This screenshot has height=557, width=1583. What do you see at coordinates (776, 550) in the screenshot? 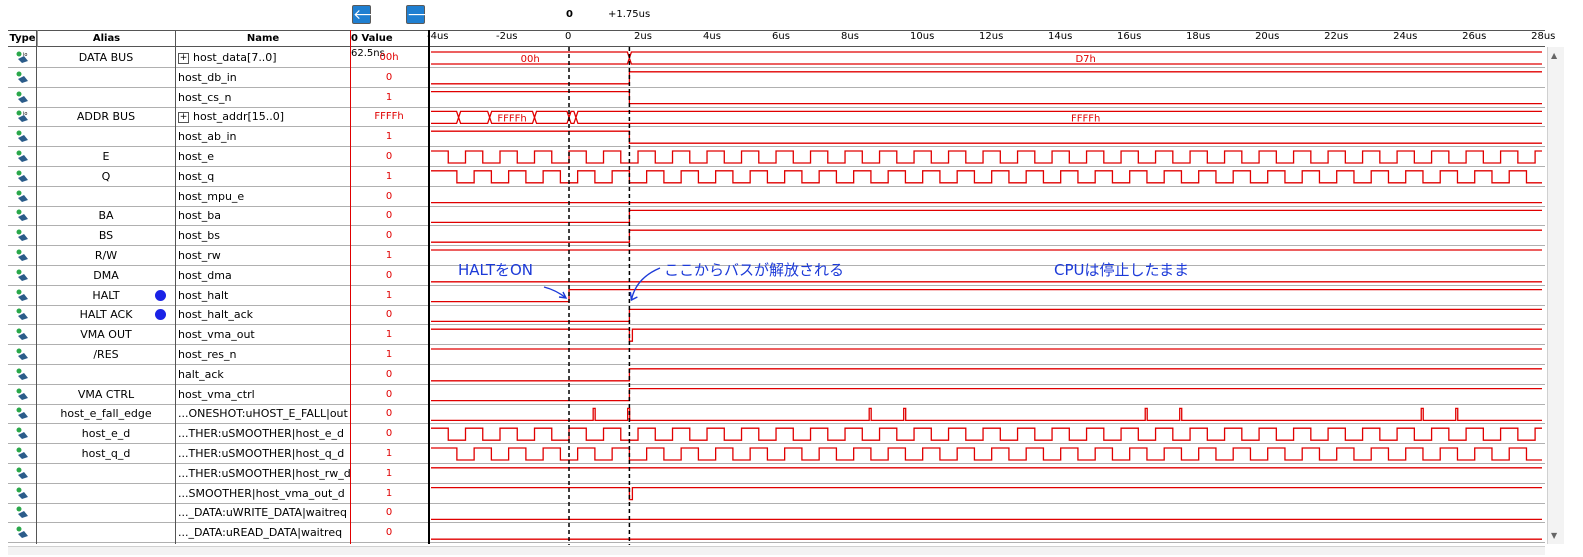
I see `horizontal-scrollbar` at bounding box center [776, 550].